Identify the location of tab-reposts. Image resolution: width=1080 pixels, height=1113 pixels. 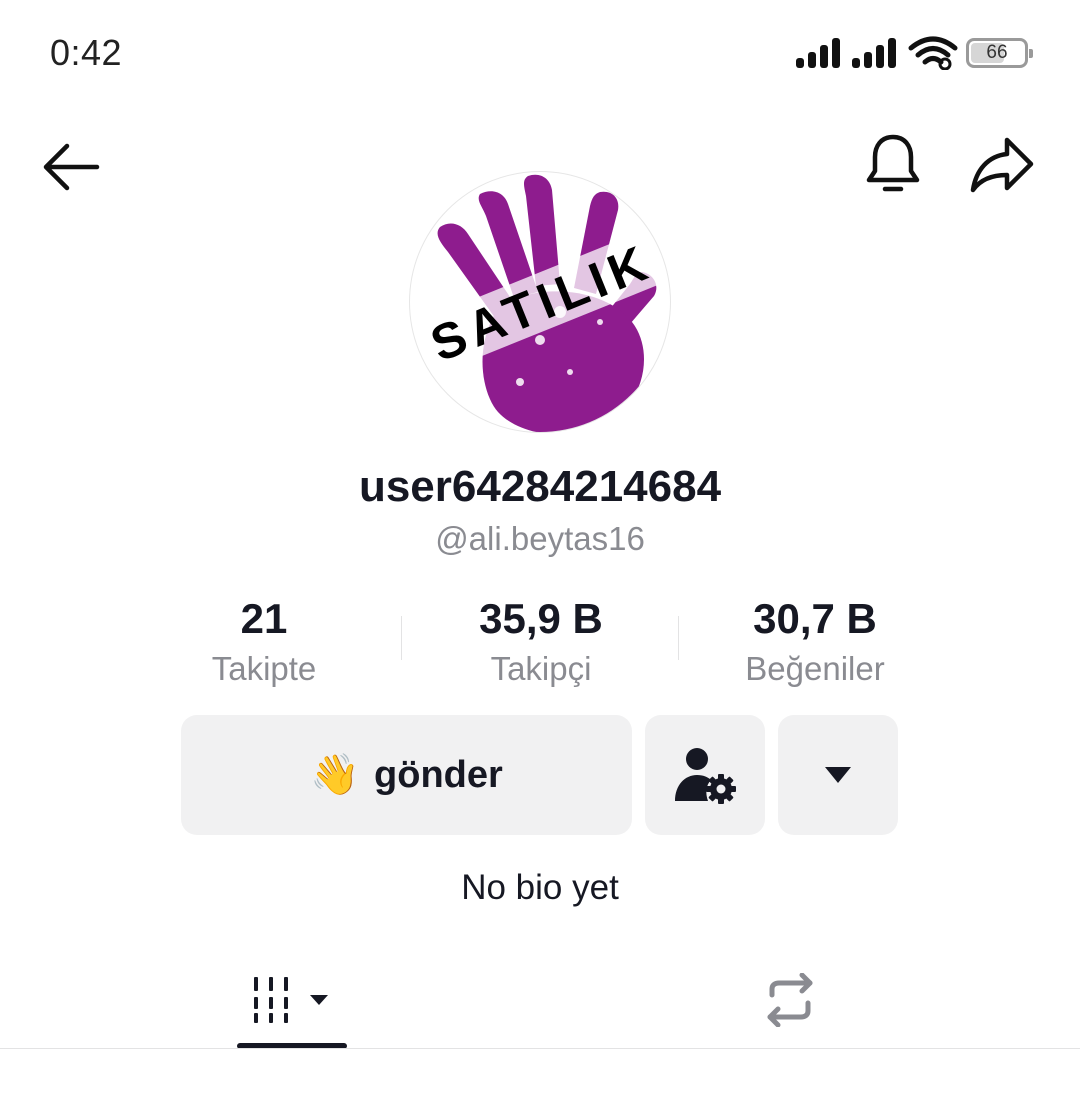
(790, 1000).